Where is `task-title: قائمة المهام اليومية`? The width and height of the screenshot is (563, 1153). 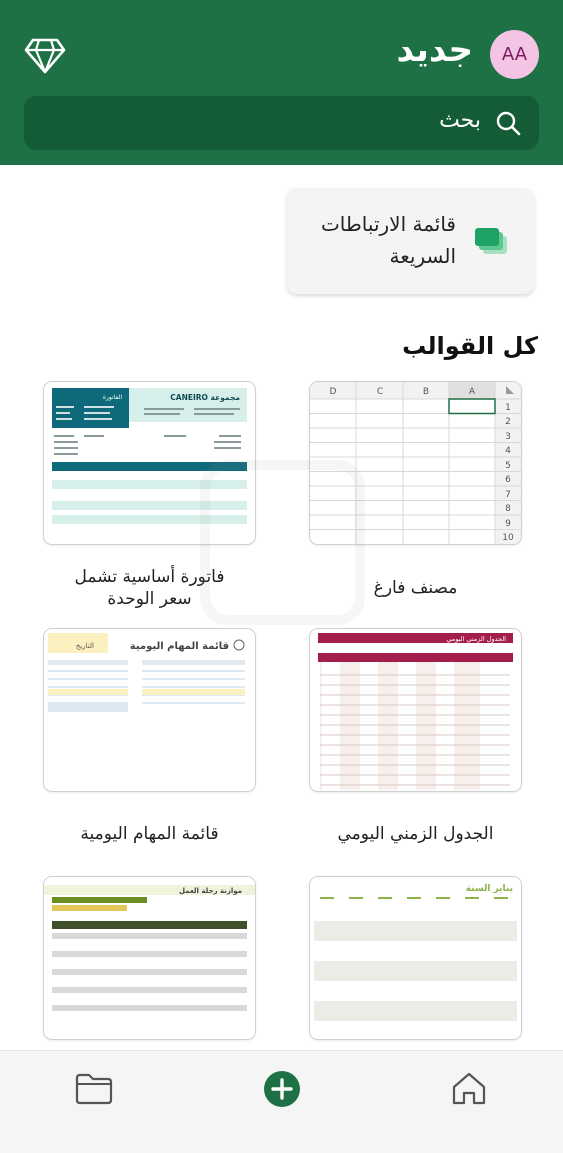 task-title: قائمة المهام اليومية is located at coordinates (179, 646).